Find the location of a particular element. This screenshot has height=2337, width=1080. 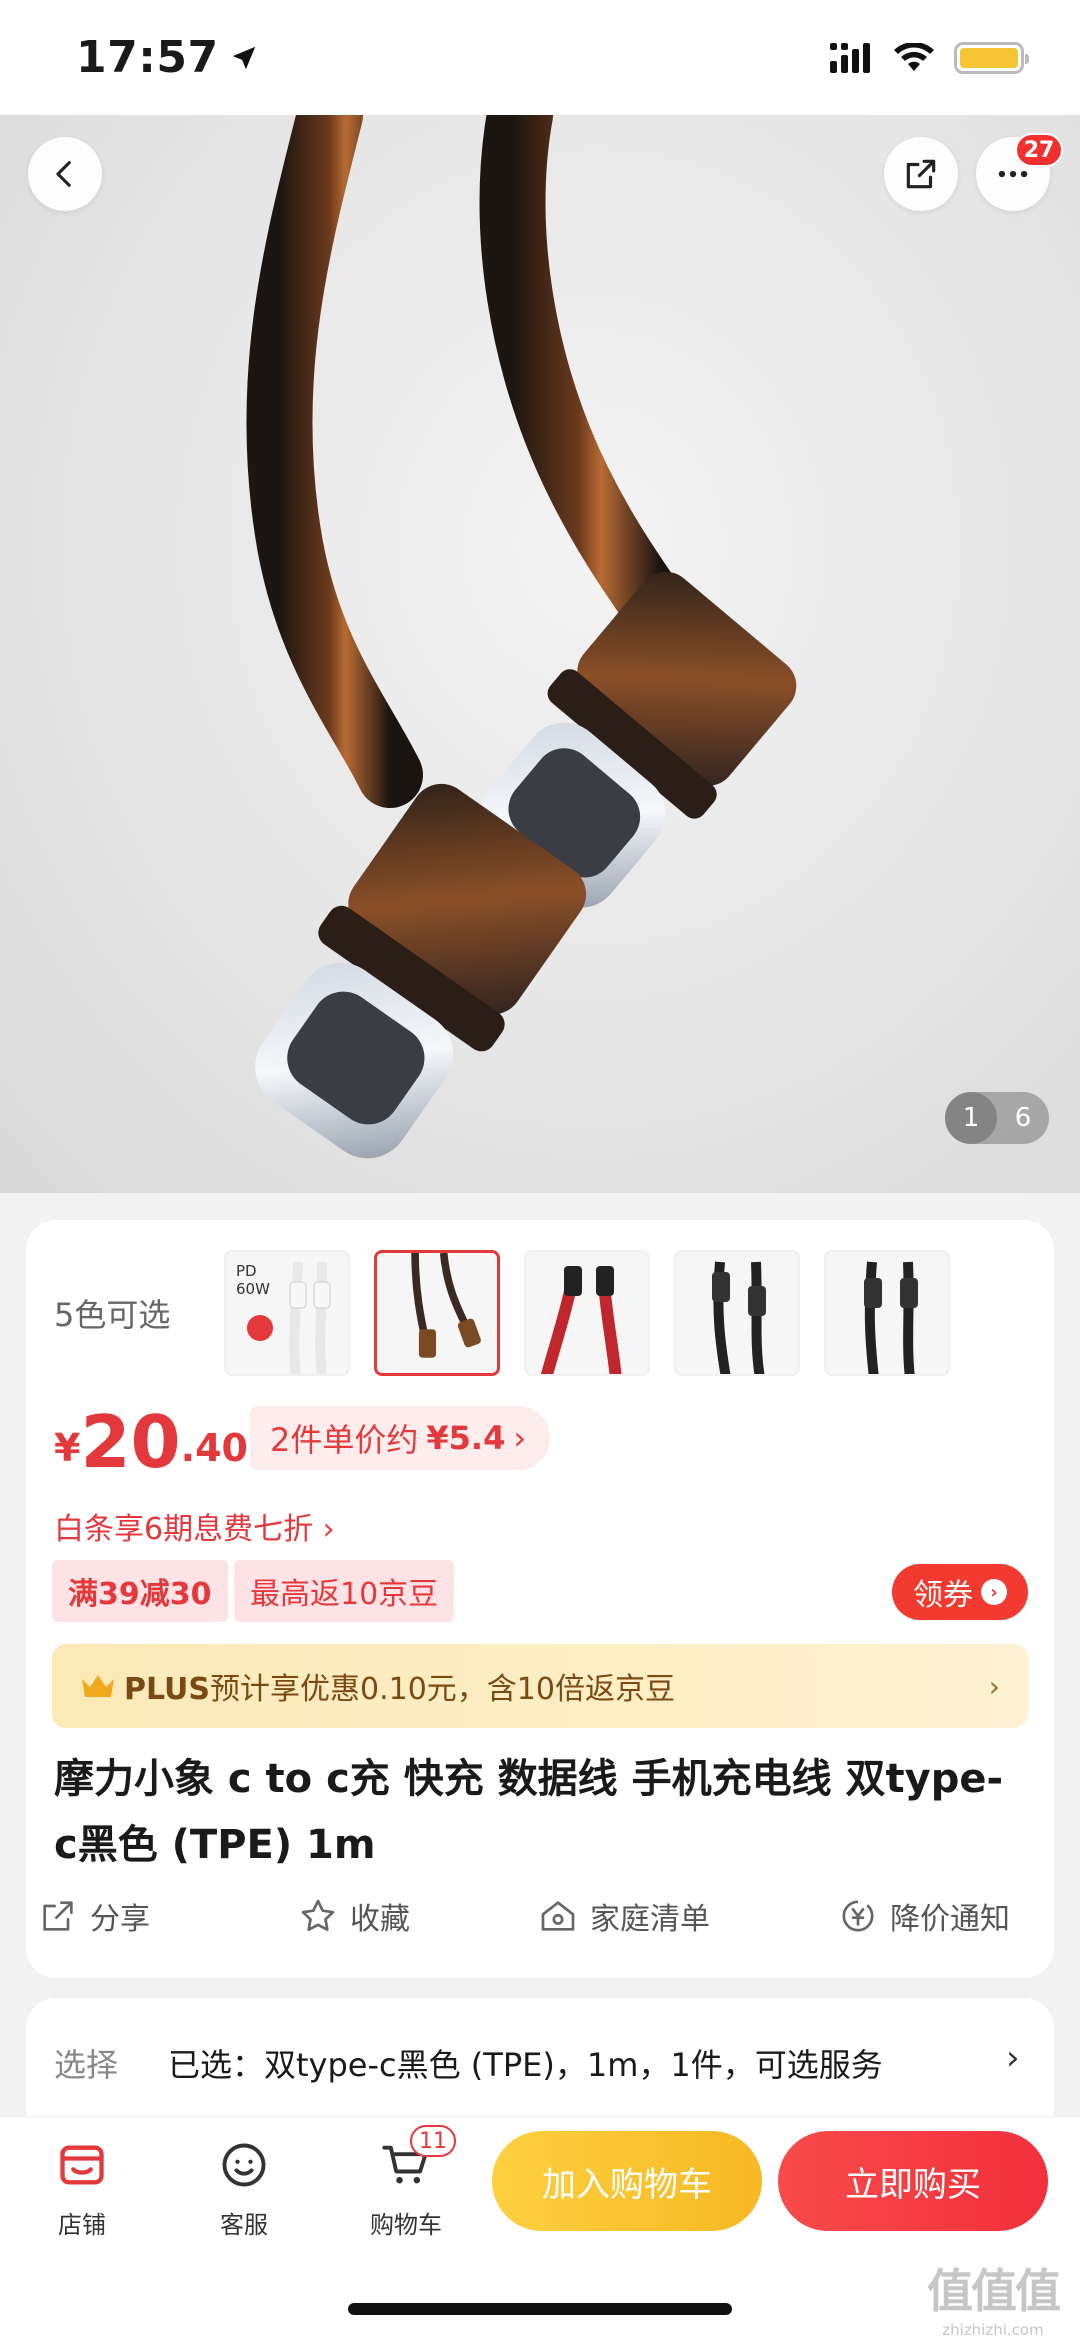

select-label: 选择 is located at coordinates (86, 2065).